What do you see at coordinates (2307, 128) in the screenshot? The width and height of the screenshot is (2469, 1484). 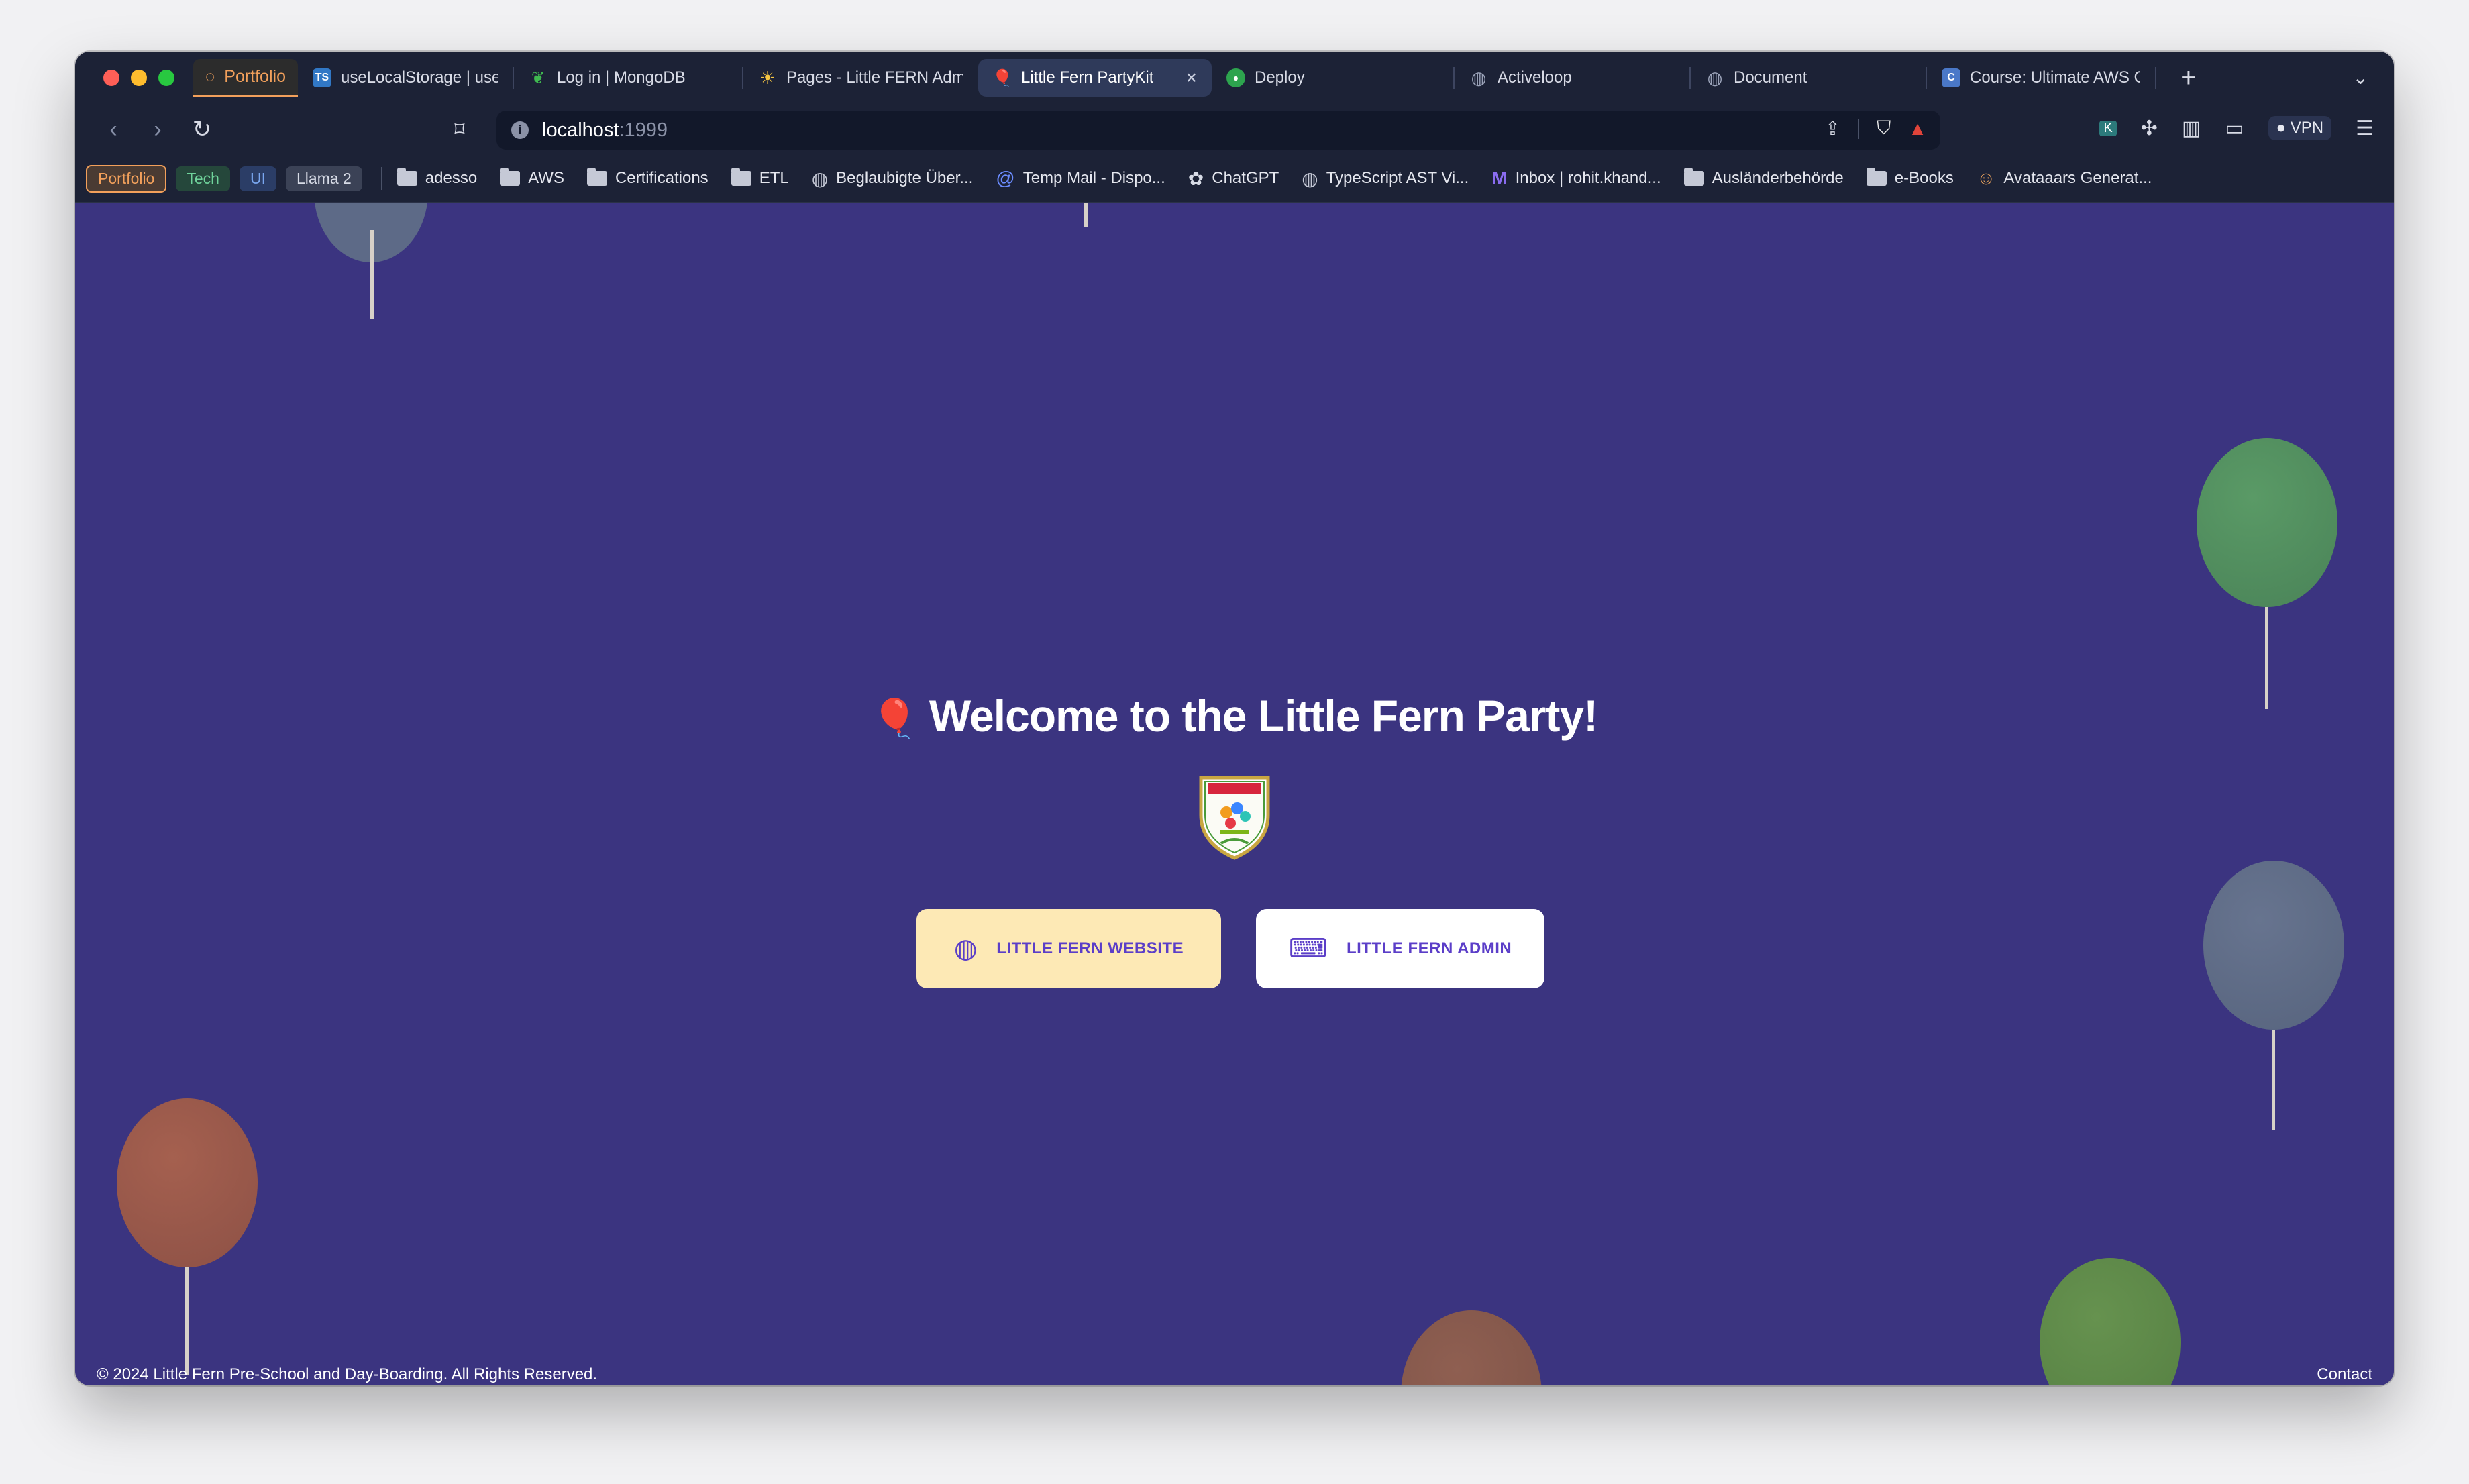 I see `vpn-label: VPN` at bounding box center [2307, 128].